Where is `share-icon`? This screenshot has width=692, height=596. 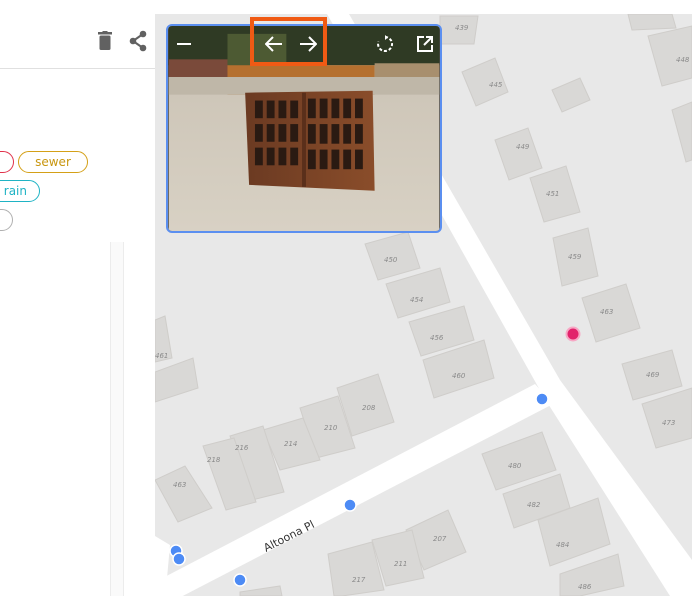 share-icon is located at coordinates (138, 41).